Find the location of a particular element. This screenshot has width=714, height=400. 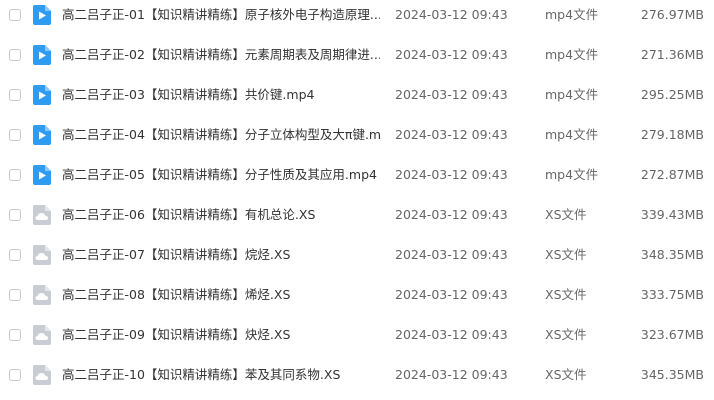

file-size: 323.67MB is located at coordinates (672, 334).